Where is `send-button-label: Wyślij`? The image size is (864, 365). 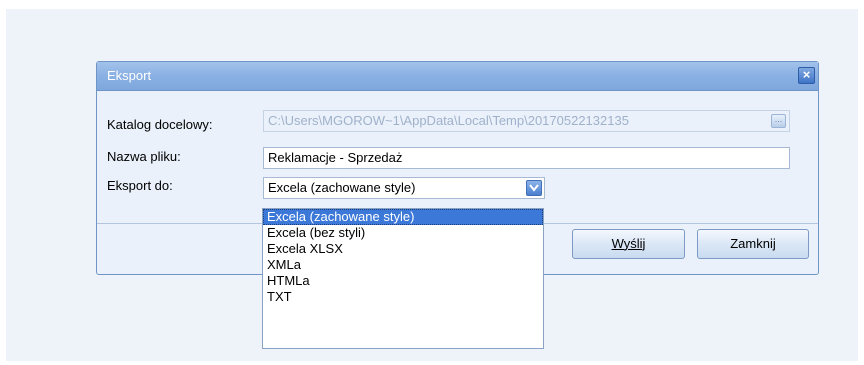
send-button-label: Wyślij is located at coordinates (628, 243).